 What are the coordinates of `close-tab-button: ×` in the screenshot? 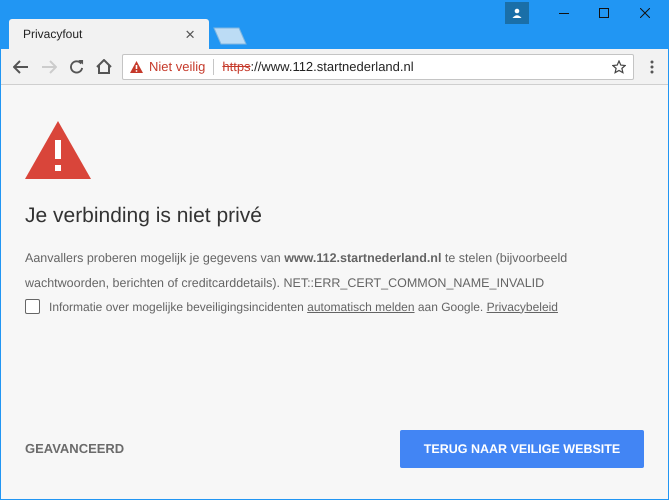 It's located at (190, 34).